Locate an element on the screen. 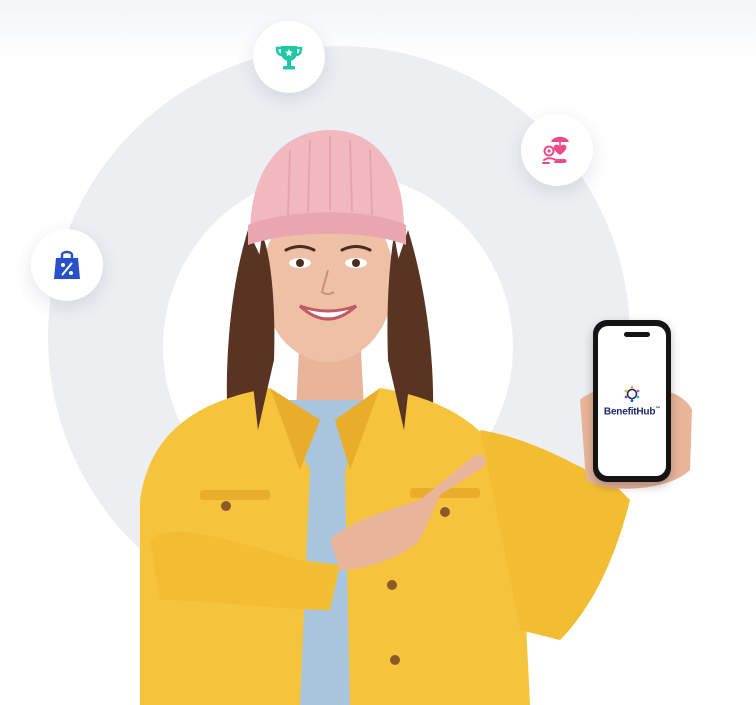  phone-screen: BenefitHub™ is located at coordinates (632, 401).